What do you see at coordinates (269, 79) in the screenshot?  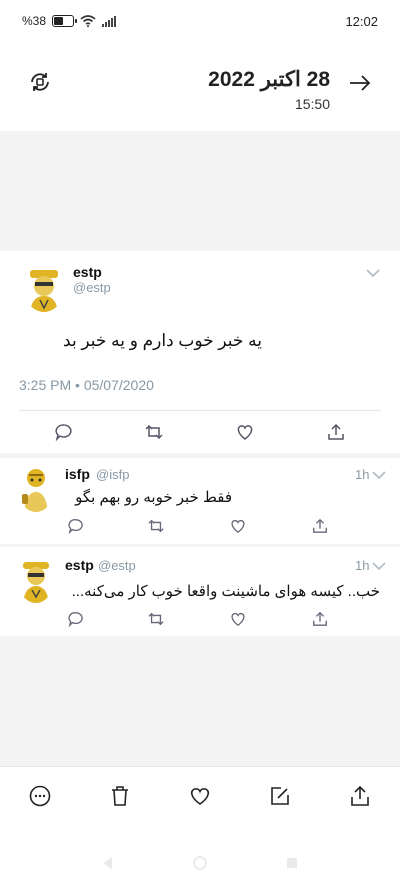 I see `header-date: 28 اکتبر 2022` at bounding box center [269, 79].